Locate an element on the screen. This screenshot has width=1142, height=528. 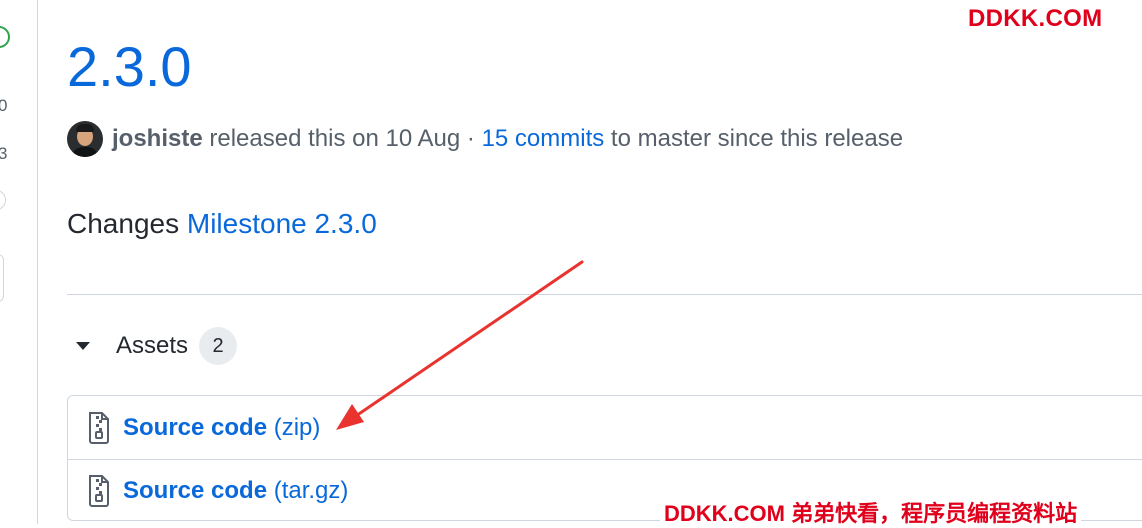
cropped-text-fragment: 0 is located at coordinates (3, 106).